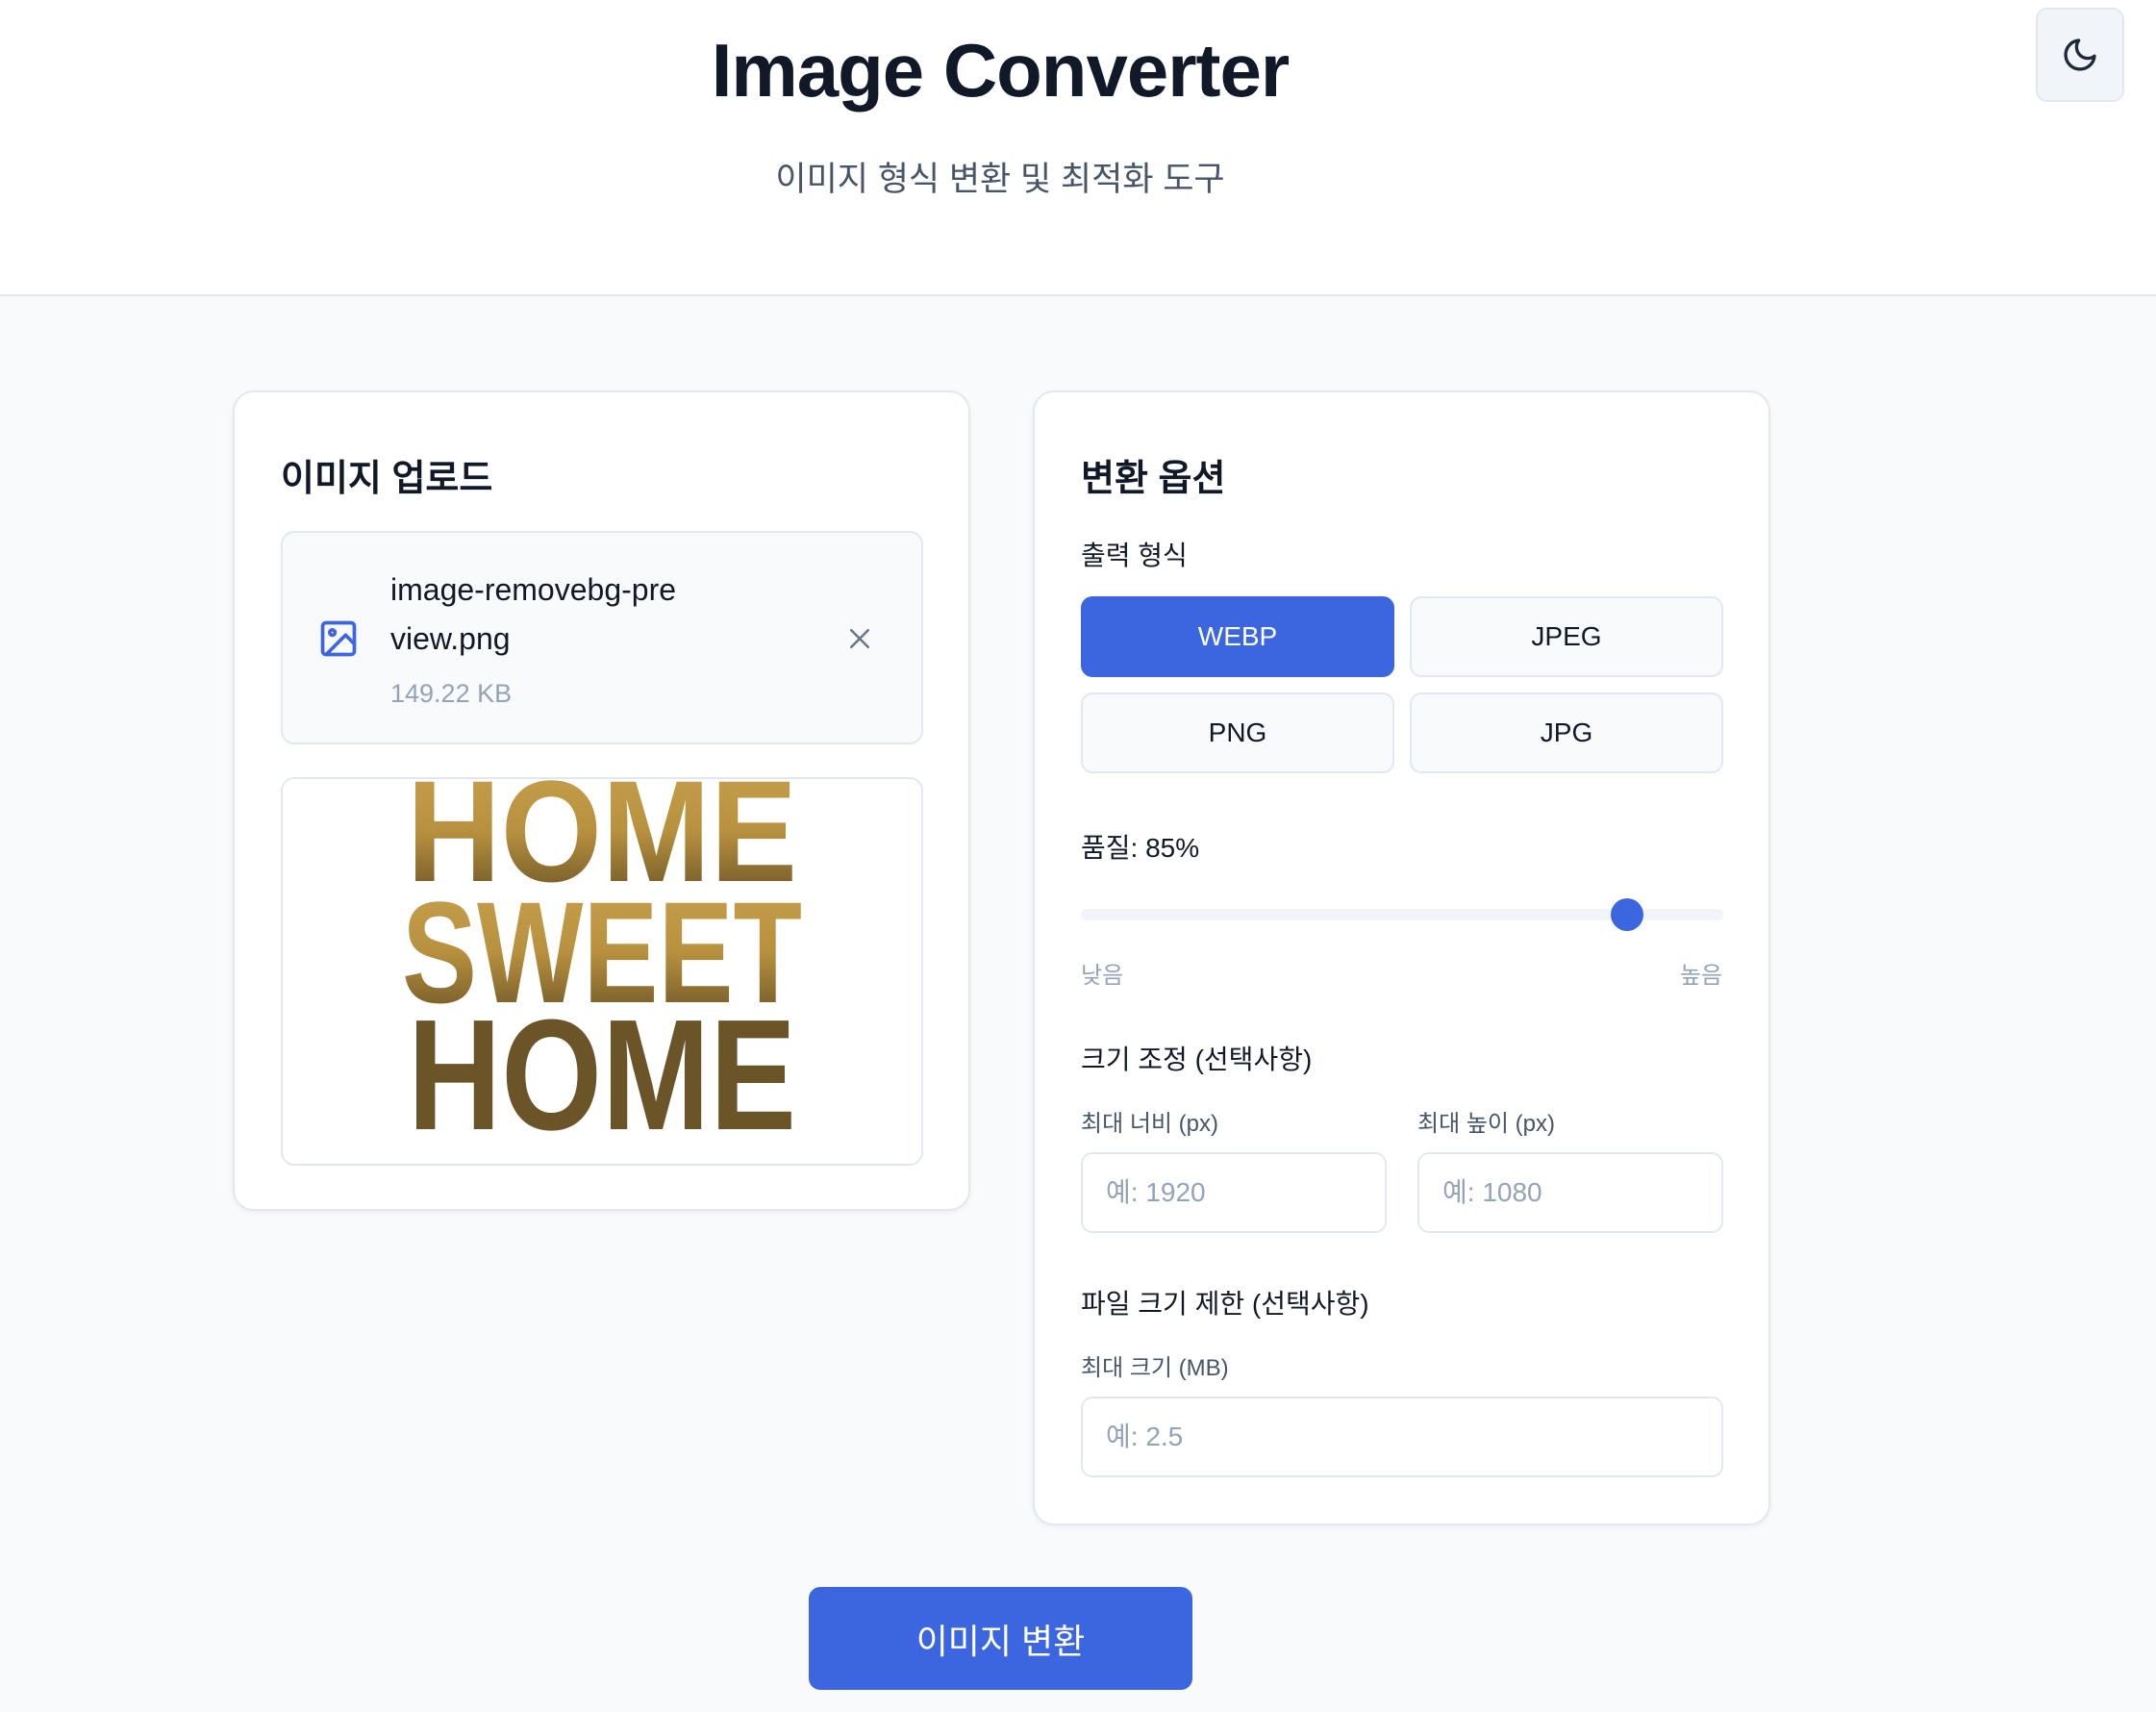 The image size is (2156, 1712). I want to click on quality-label: 품질: 85%, so click(1140, 848).